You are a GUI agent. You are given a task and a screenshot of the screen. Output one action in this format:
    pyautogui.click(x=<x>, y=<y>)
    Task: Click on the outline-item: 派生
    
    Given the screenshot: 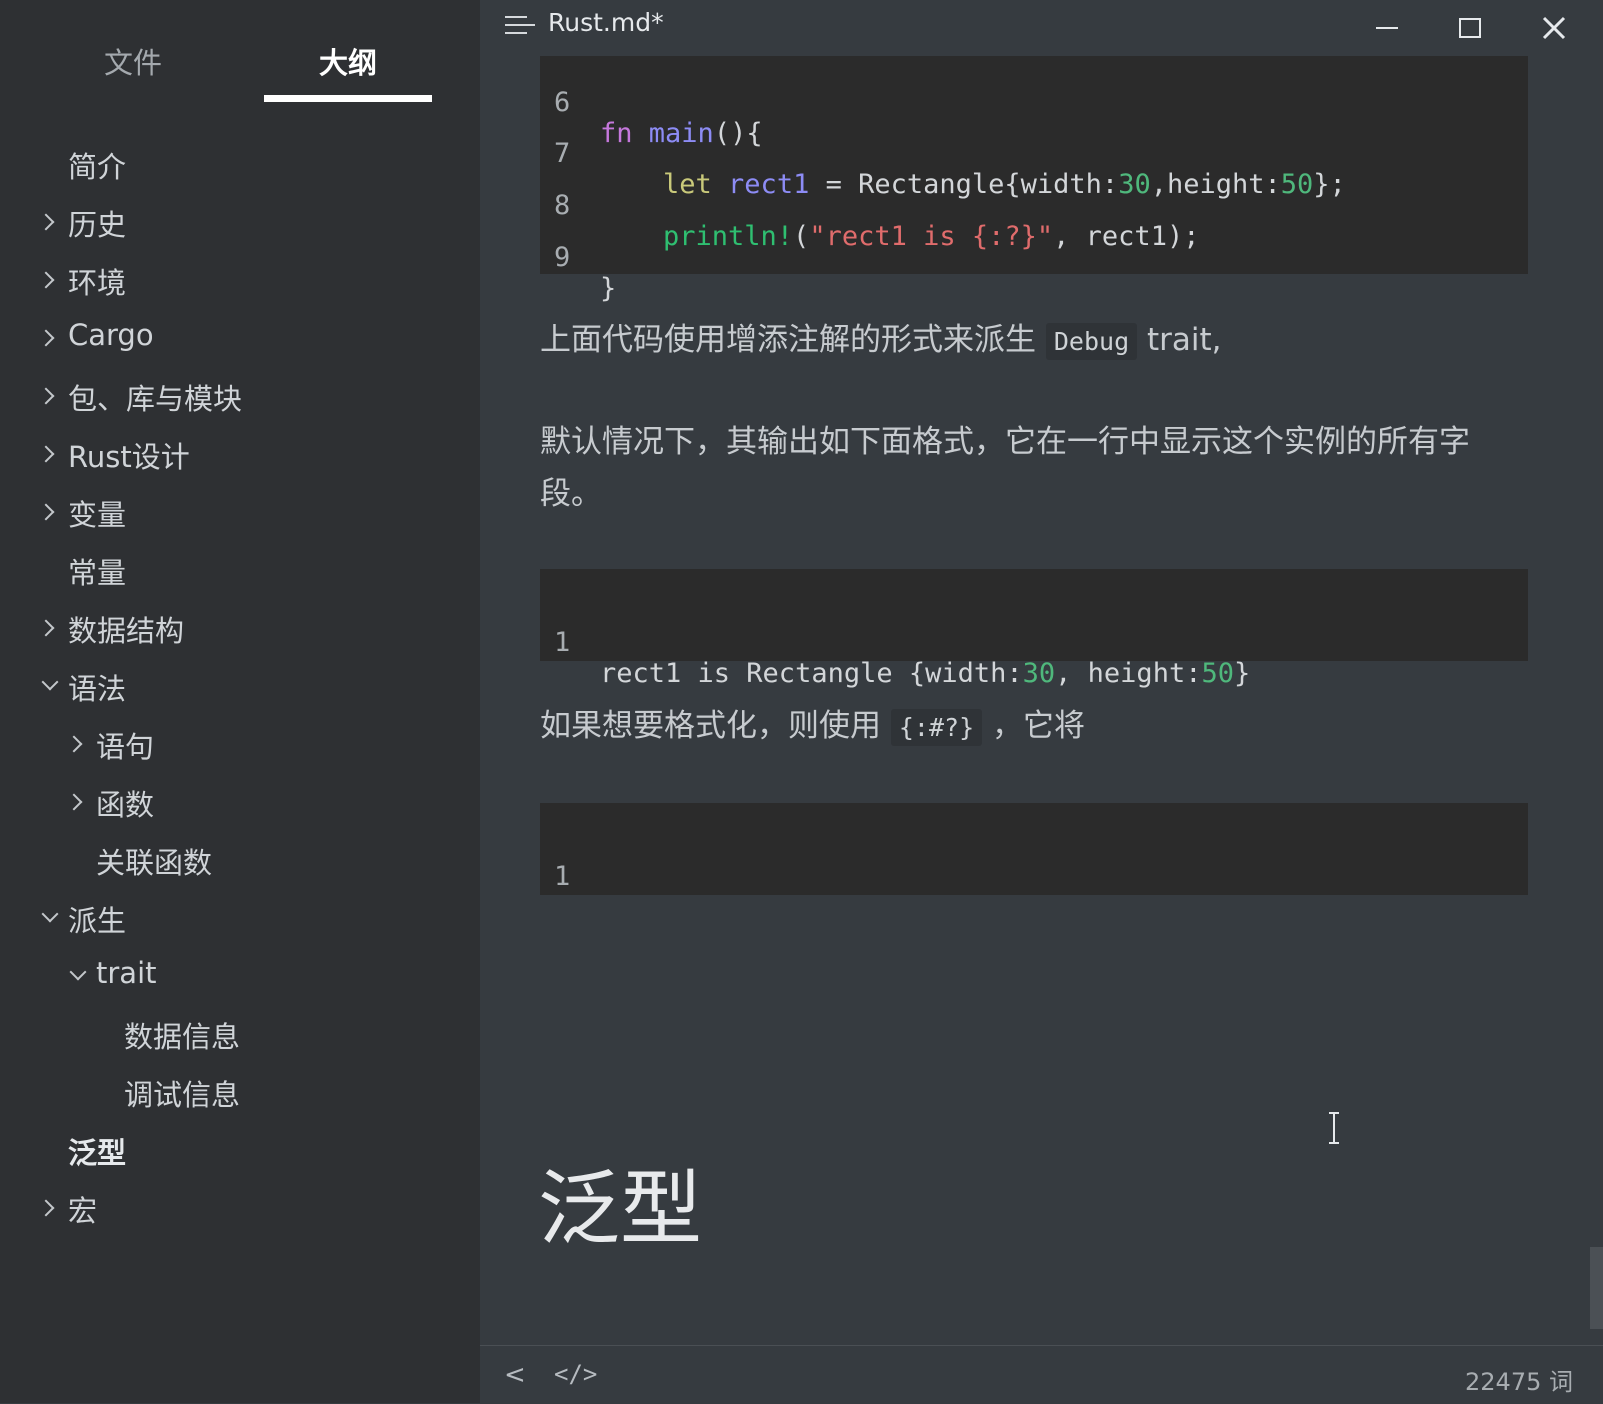 What is the action you would take?
    pyautogui.click(x=97, y=919)
    